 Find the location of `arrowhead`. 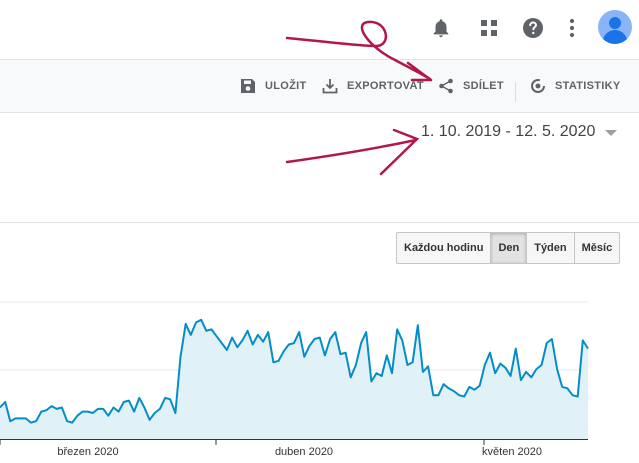

arrowhead is located at coordinates (399, 152).